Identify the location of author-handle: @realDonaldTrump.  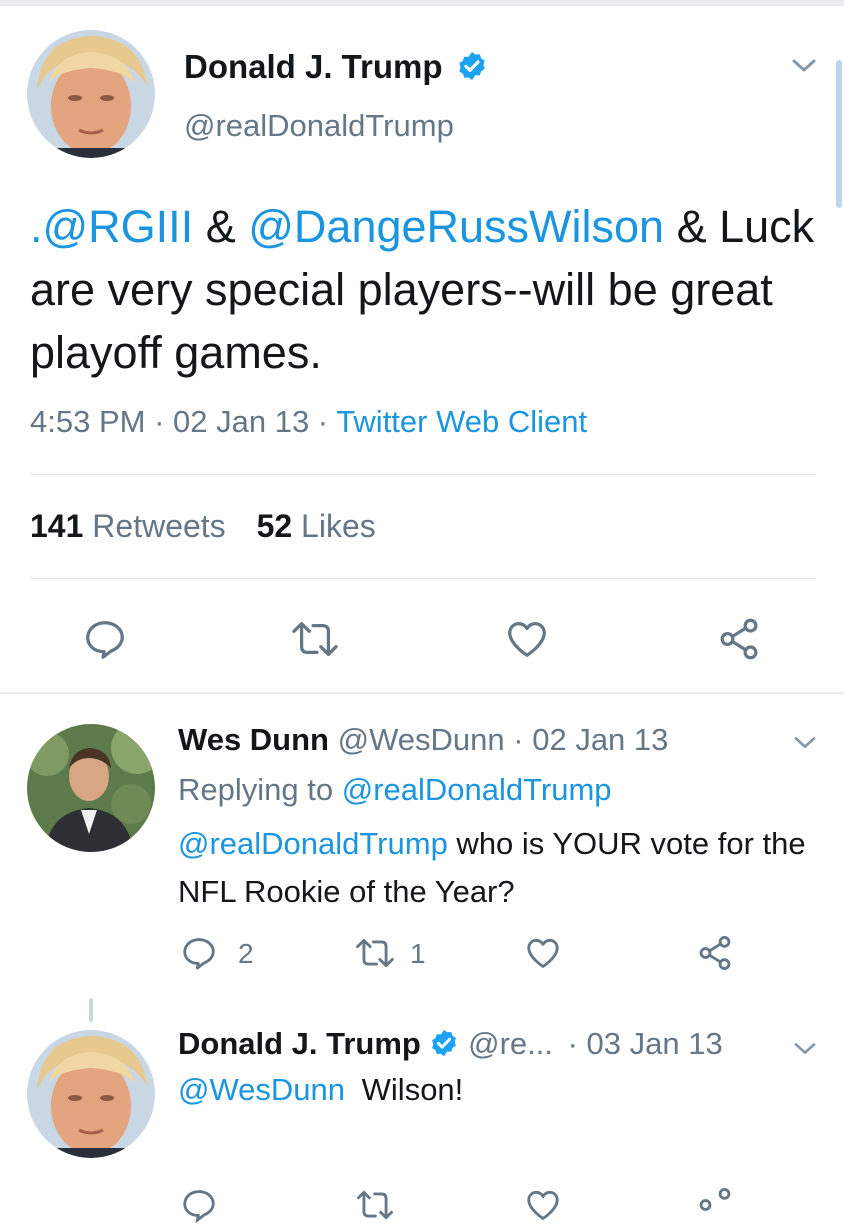
(319, 126).